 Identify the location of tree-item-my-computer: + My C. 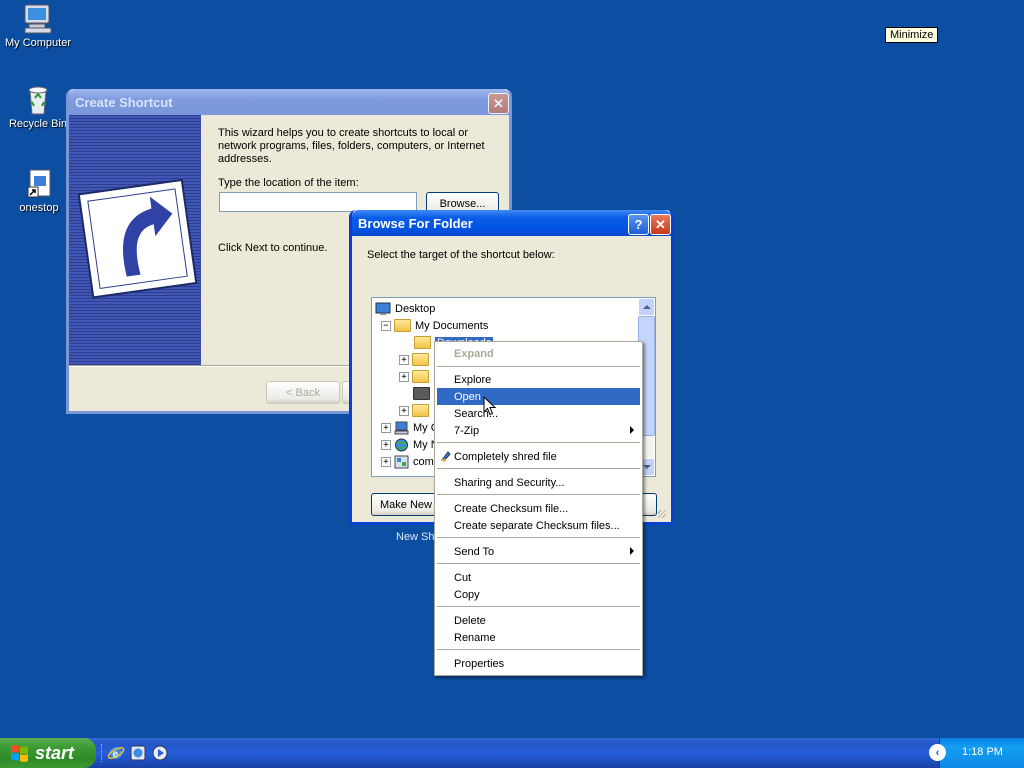
(410, 427).